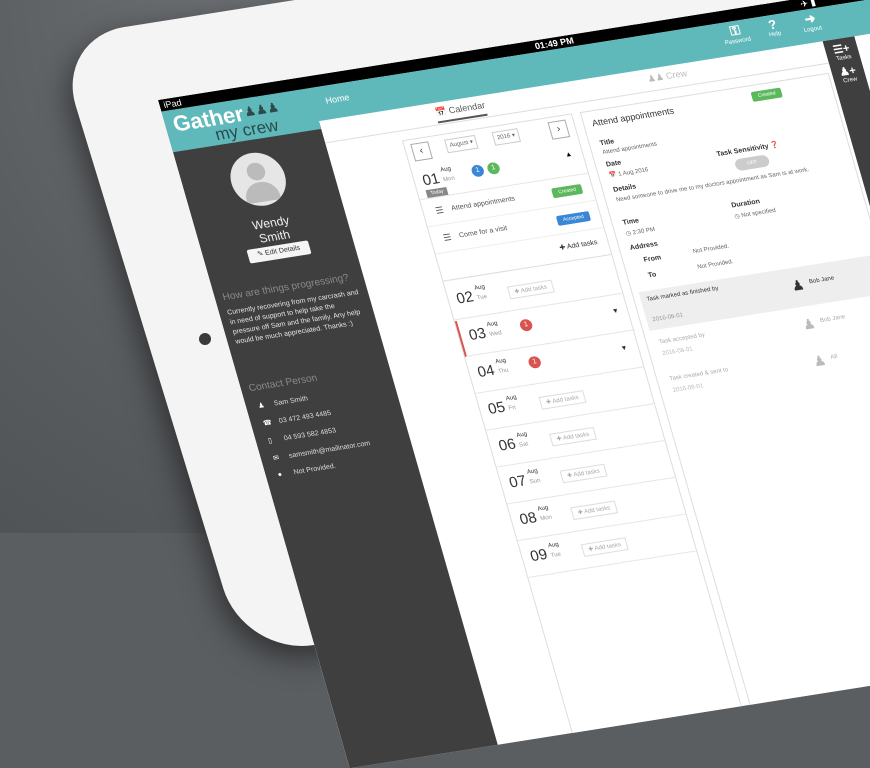 This screenshot has width=870, height=768. Describe the element at coordinates (258, 179) in the screenshot. I see `avatar` at that location.